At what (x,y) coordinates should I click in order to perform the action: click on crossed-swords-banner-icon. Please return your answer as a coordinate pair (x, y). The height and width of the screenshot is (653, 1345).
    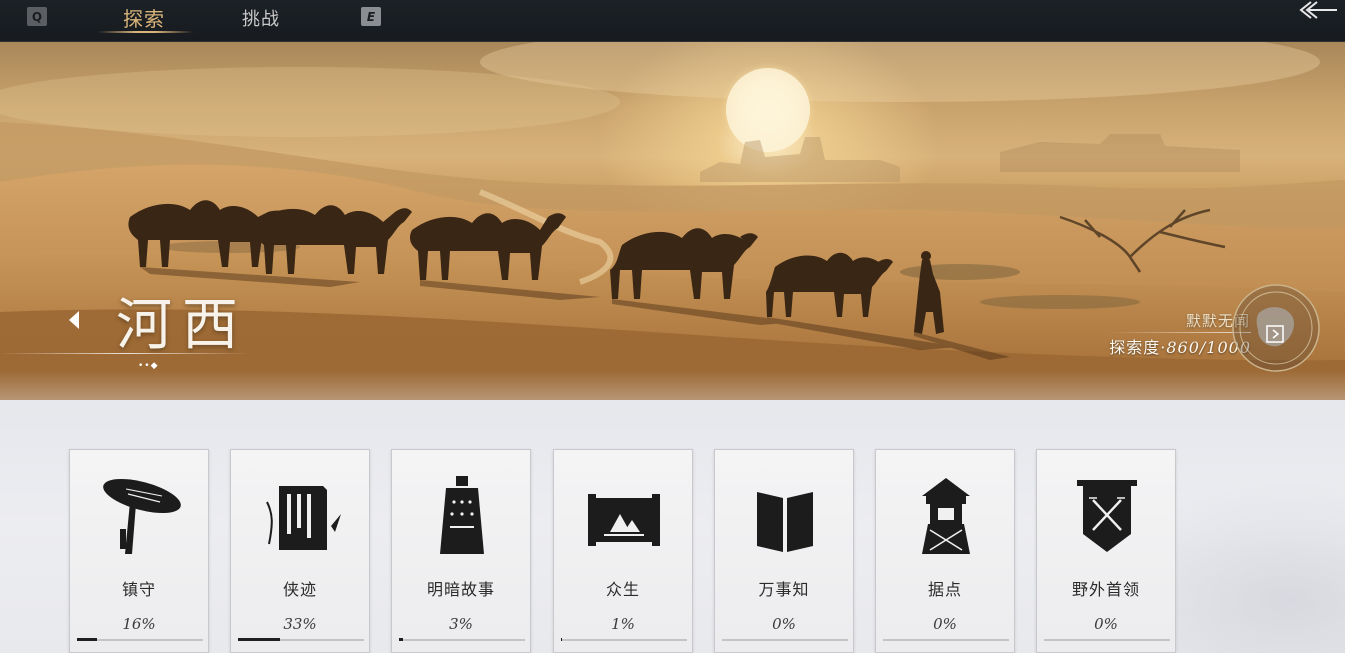
    Looking at the image, I should click on (1107, 517).